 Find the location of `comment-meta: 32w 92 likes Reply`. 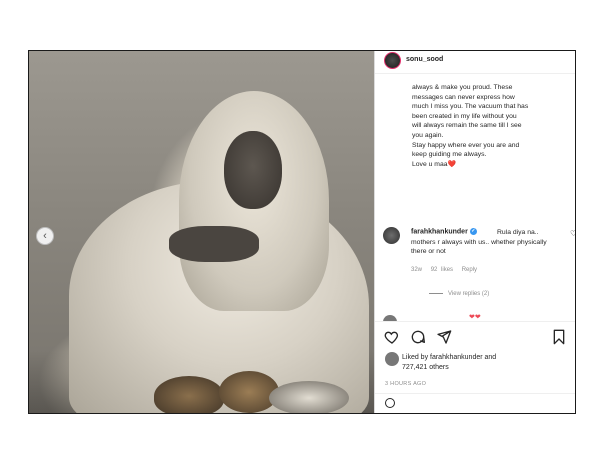

comment-meta: 32w 92 likes Reply is located at coordinates (446, 270).